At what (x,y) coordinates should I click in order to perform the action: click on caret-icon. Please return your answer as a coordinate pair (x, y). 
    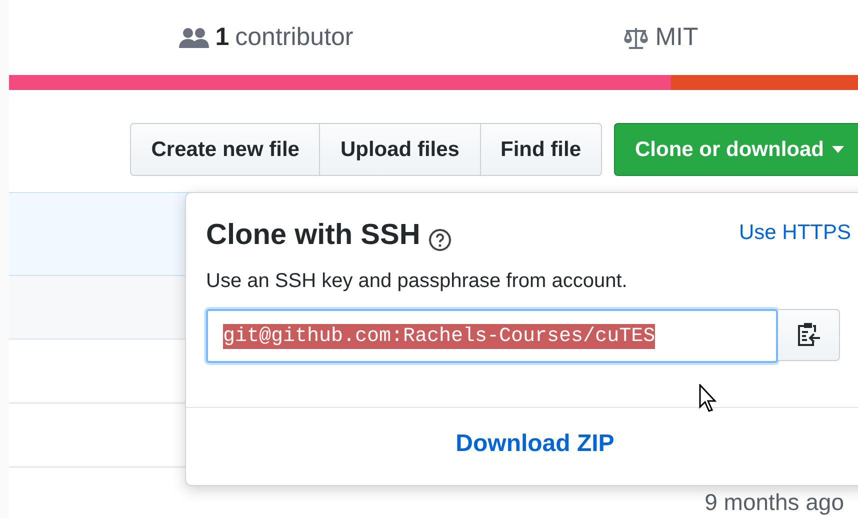
    Looking at the image, I should click on (838, 149).